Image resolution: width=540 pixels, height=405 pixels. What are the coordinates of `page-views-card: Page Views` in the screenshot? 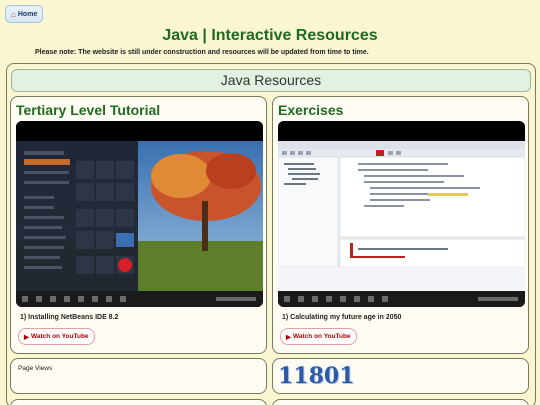 It's located at (138, 376).